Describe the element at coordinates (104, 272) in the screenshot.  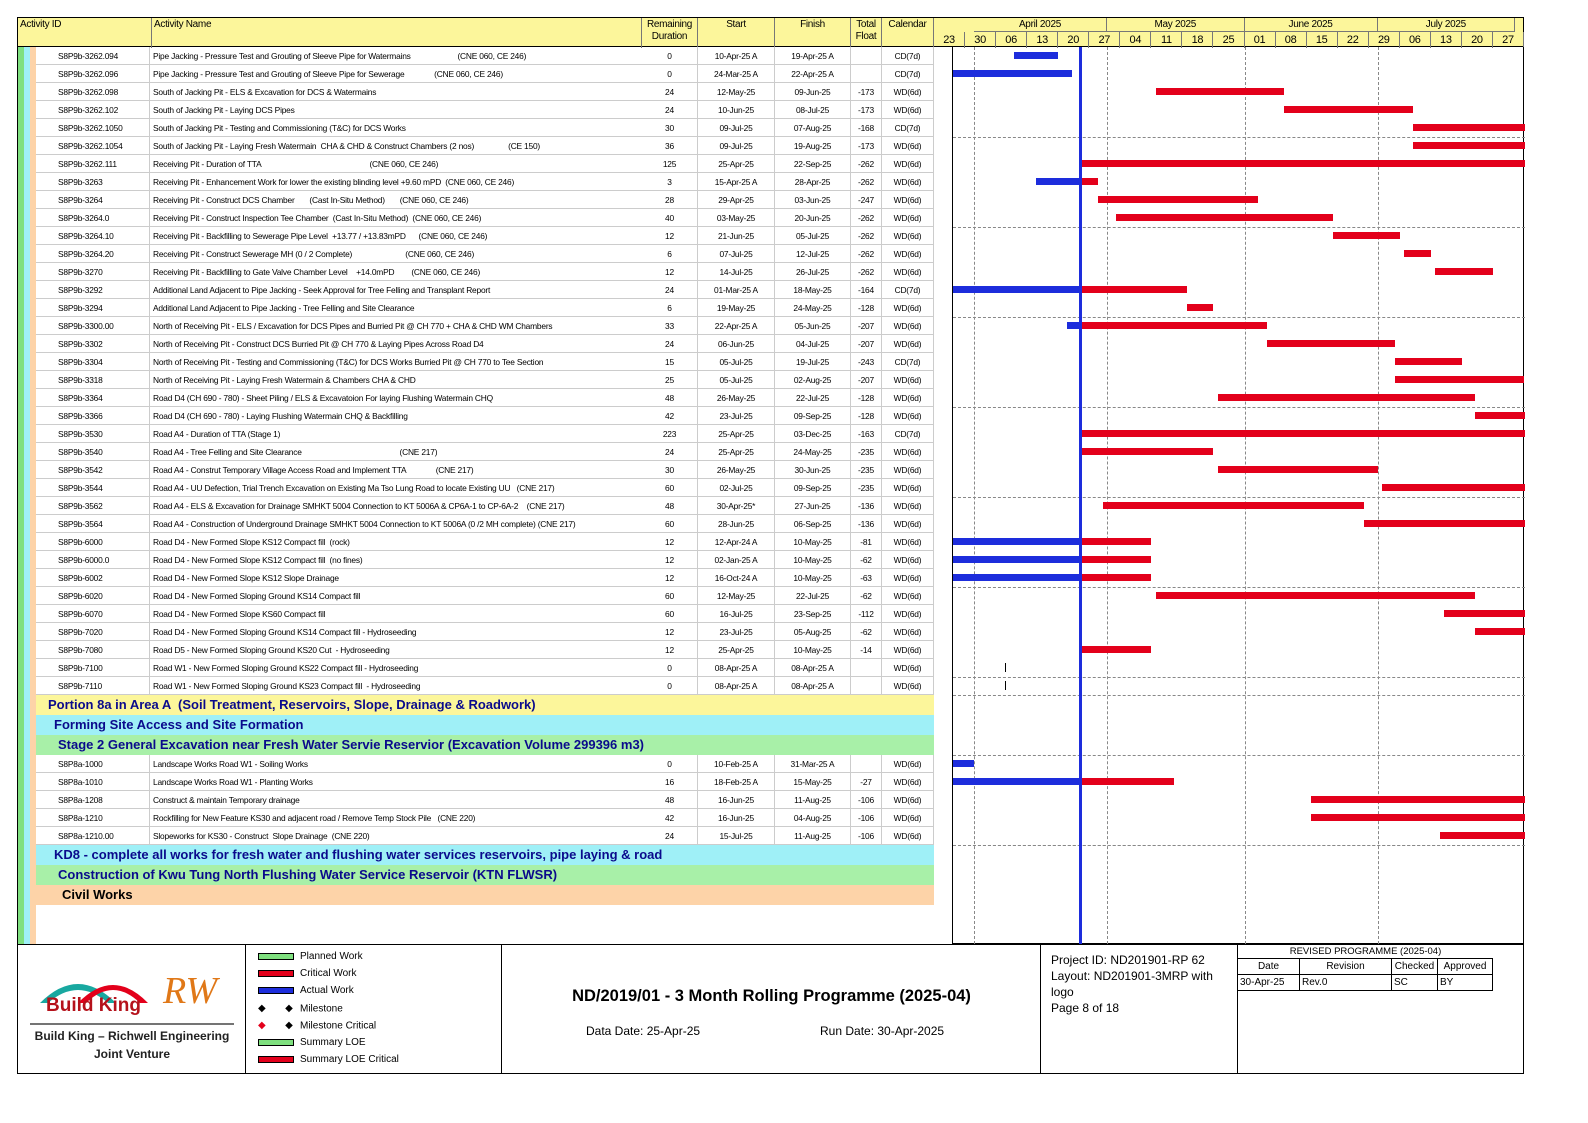
I see `cell-id: S8P9b-3270` at that location.